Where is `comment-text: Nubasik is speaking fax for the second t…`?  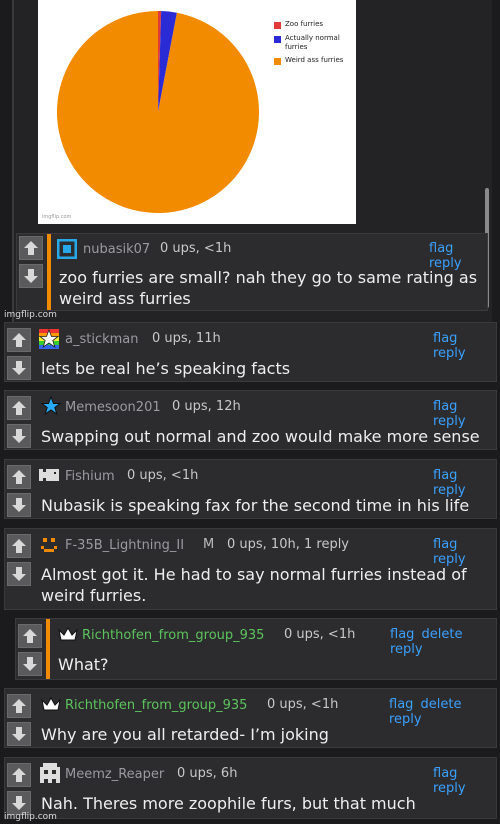
comment-text: Nubasik is speaking fax for the second t… is located at coordinates (255, 505).